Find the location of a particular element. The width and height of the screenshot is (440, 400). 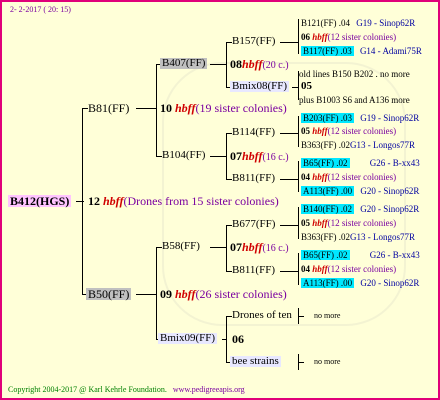

gen2-b407-line: 08hbff(20 c.) is located at coordinates (259, 64).